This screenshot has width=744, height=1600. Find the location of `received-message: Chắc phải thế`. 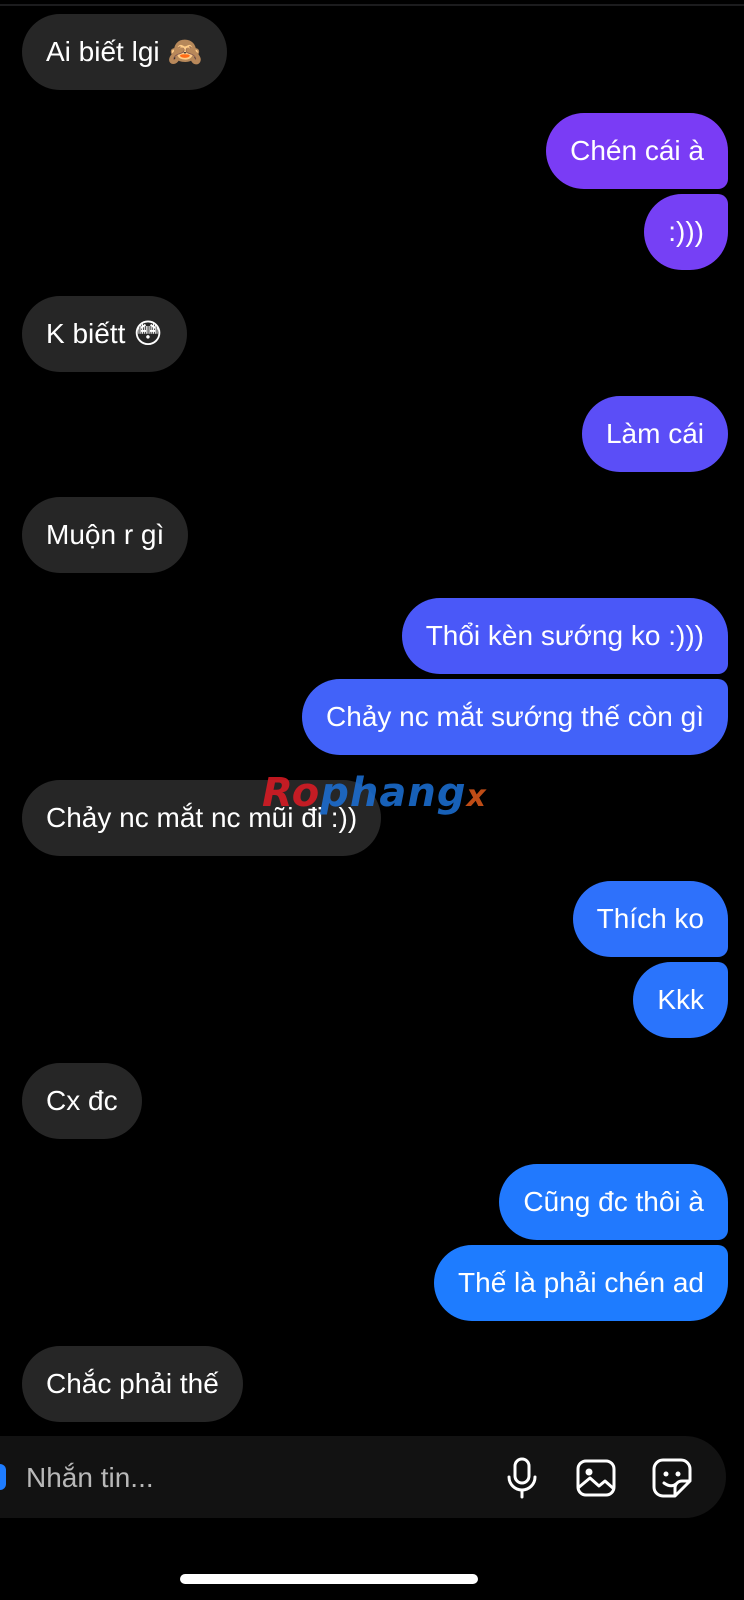

received-message: Chắc phải thế is located at coordinates (132, 1384).